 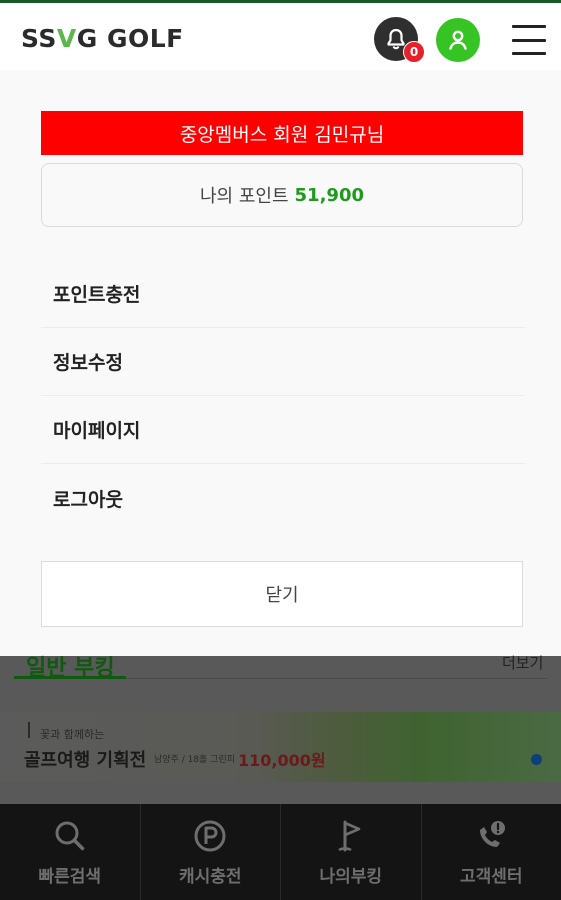 I want to click on banner-info: 남양주 / 18홀 그린피, so click(x=195, y=760).